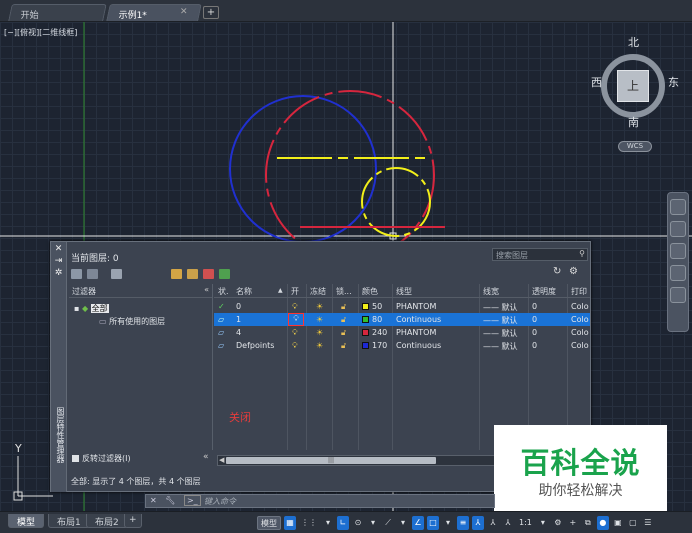 This screenshot has width=692, height=533. What do you see at coordinates (26, 521) in the screenshot?
I see `tab-model: 模型` at bounding box center [26, 521].